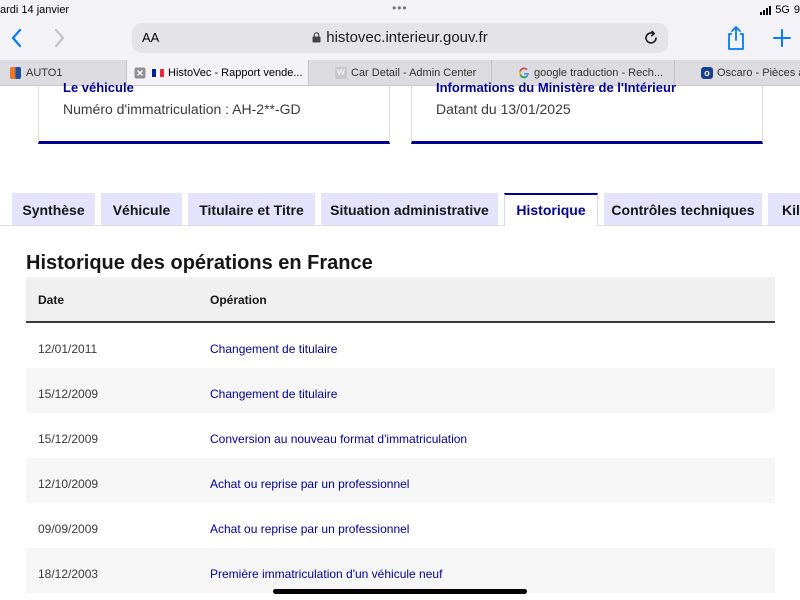 The width and height of the screenshot is (800, 600). I want to click on auto1-icon, so click(15, 73).